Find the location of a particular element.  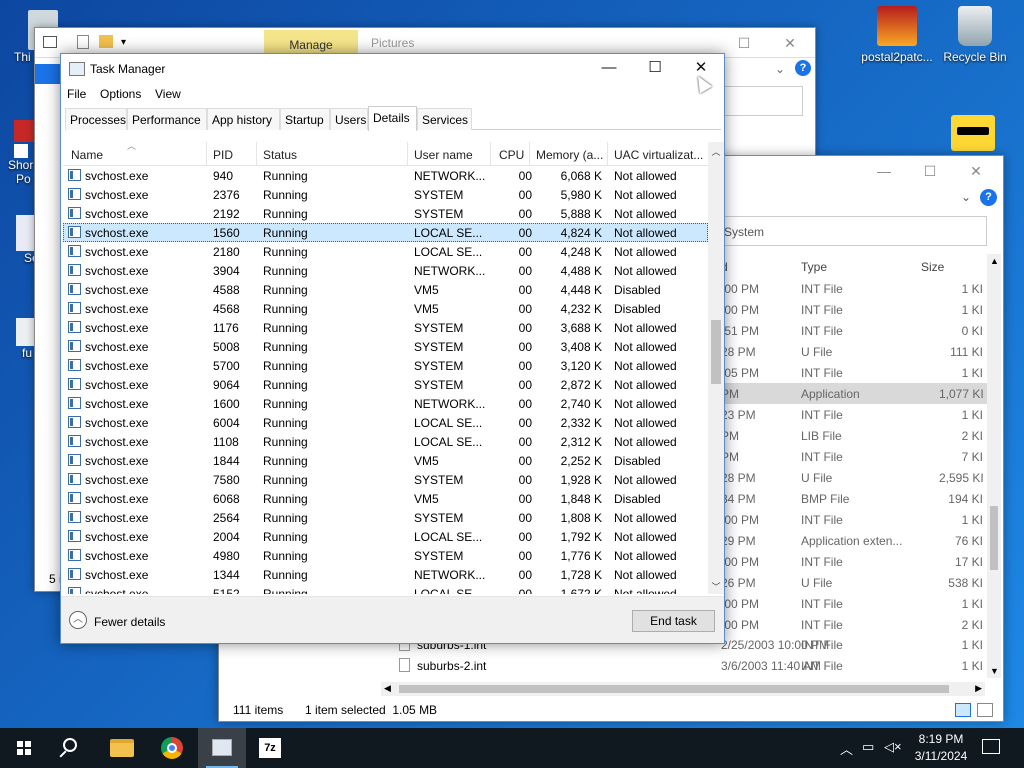

file-explorer-button is located at coordinates (122, 748).